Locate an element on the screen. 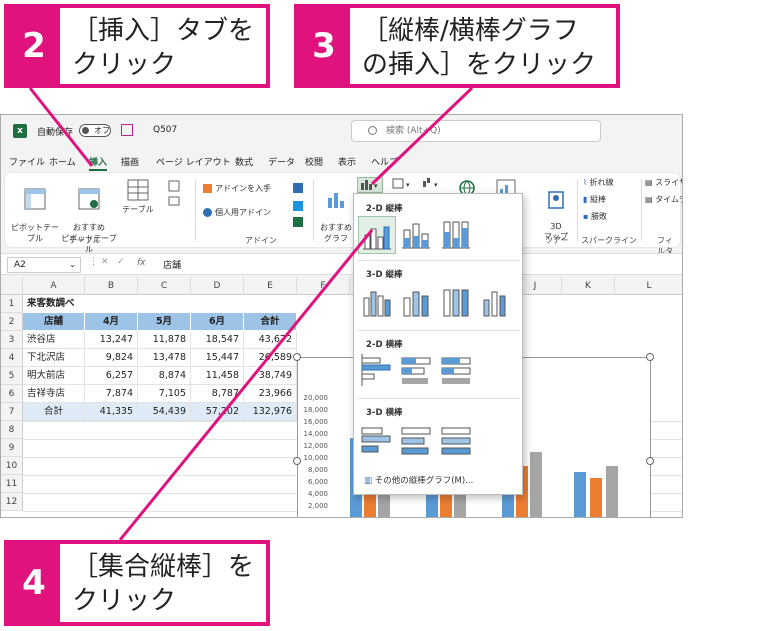 The image size is (783, 631). enter-icon: ✓ is located at coordinates (121, 262).